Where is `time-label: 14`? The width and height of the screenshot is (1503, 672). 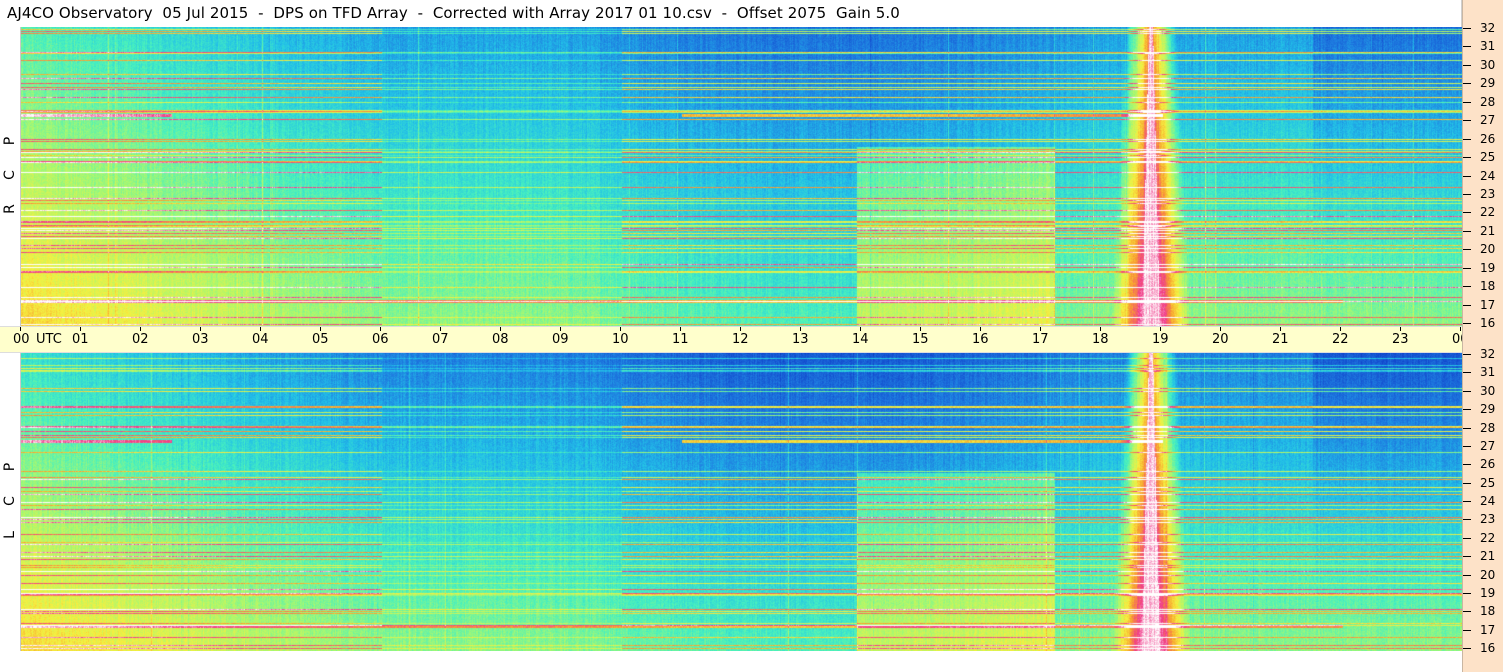
time-label: 14 is located at coordinates (860, 339).